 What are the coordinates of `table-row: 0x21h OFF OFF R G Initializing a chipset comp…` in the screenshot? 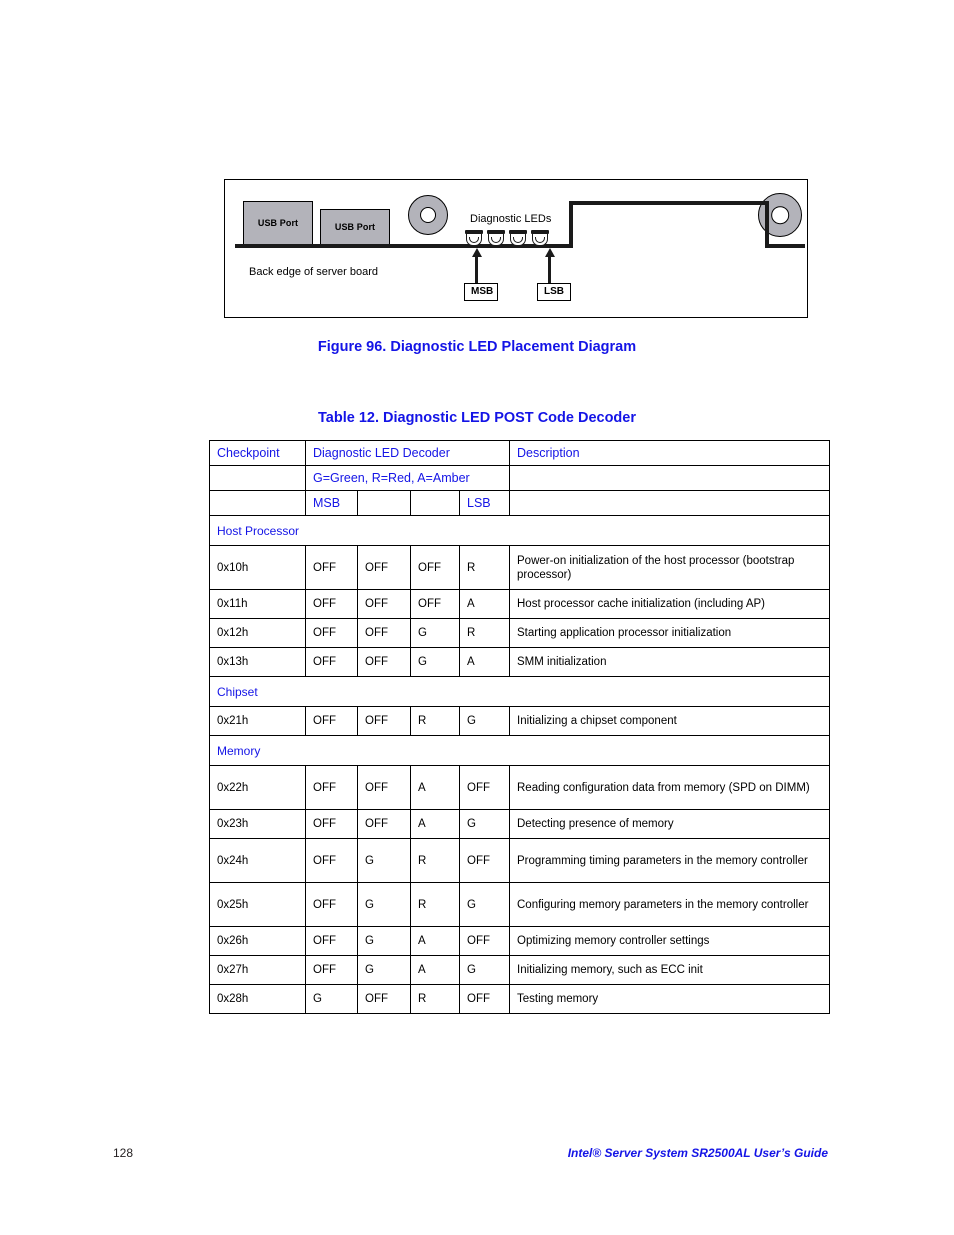 It's located at (519, 721).